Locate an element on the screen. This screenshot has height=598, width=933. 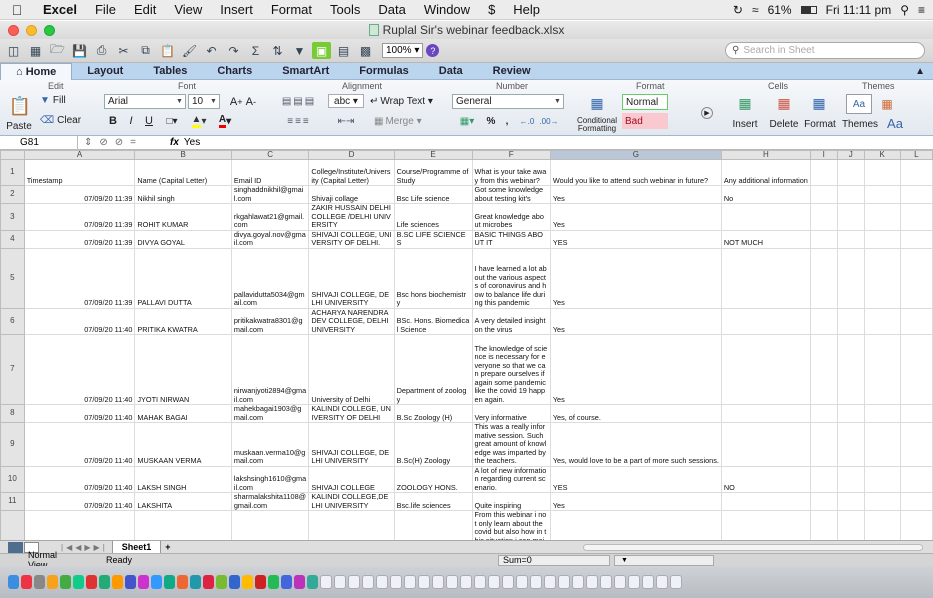
row-header: 1 is located at coordinates (12, 172).